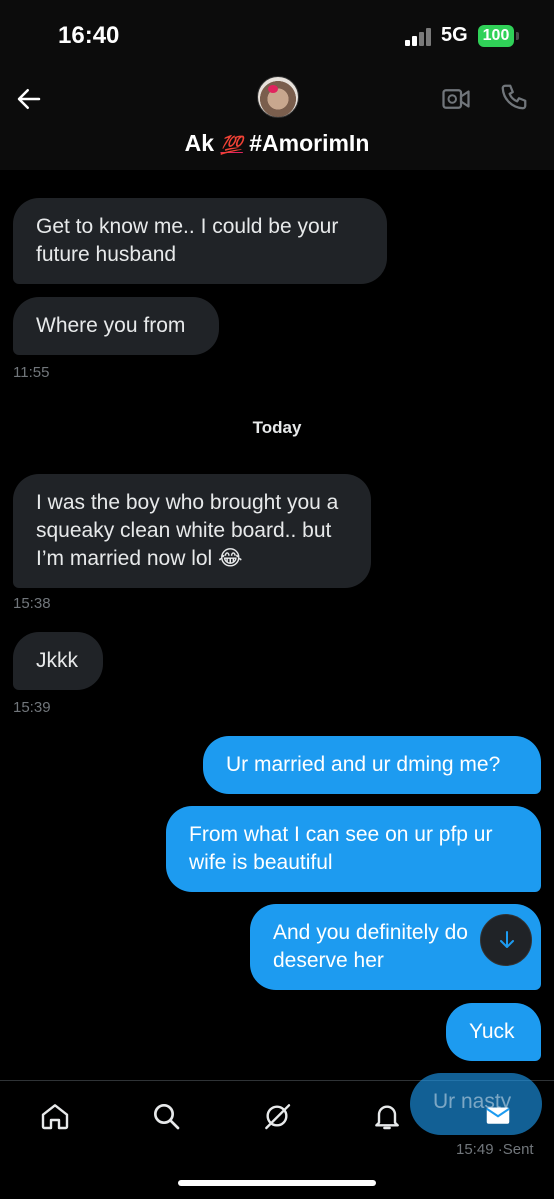 The height and width of the screenshot is (1199, 554). Describe the element at coordinates (496, 36) in the screenshot. I see `battery-icon: 100` at that location.